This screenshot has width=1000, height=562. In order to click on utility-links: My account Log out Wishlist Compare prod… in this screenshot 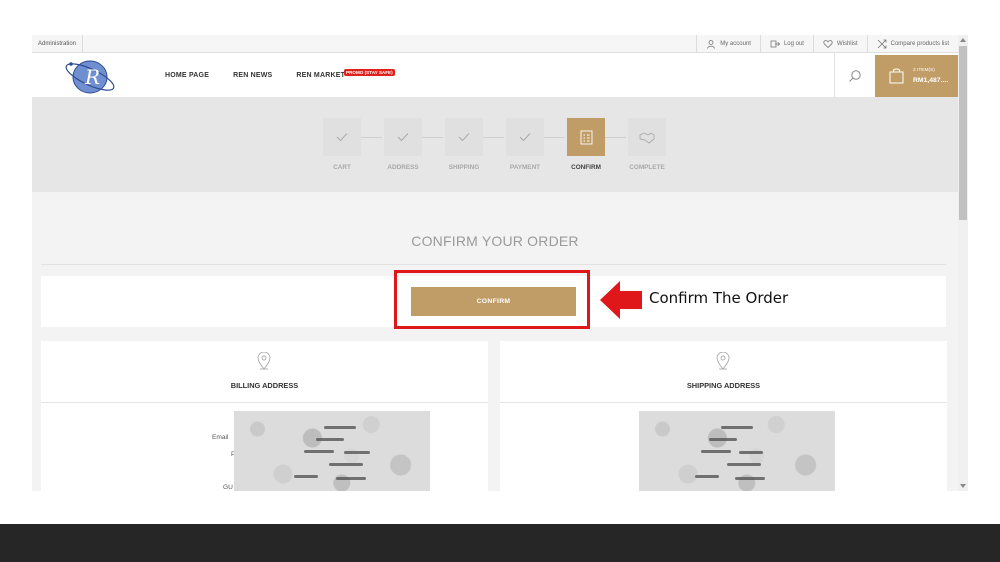, I will do `click(827, 44)`.